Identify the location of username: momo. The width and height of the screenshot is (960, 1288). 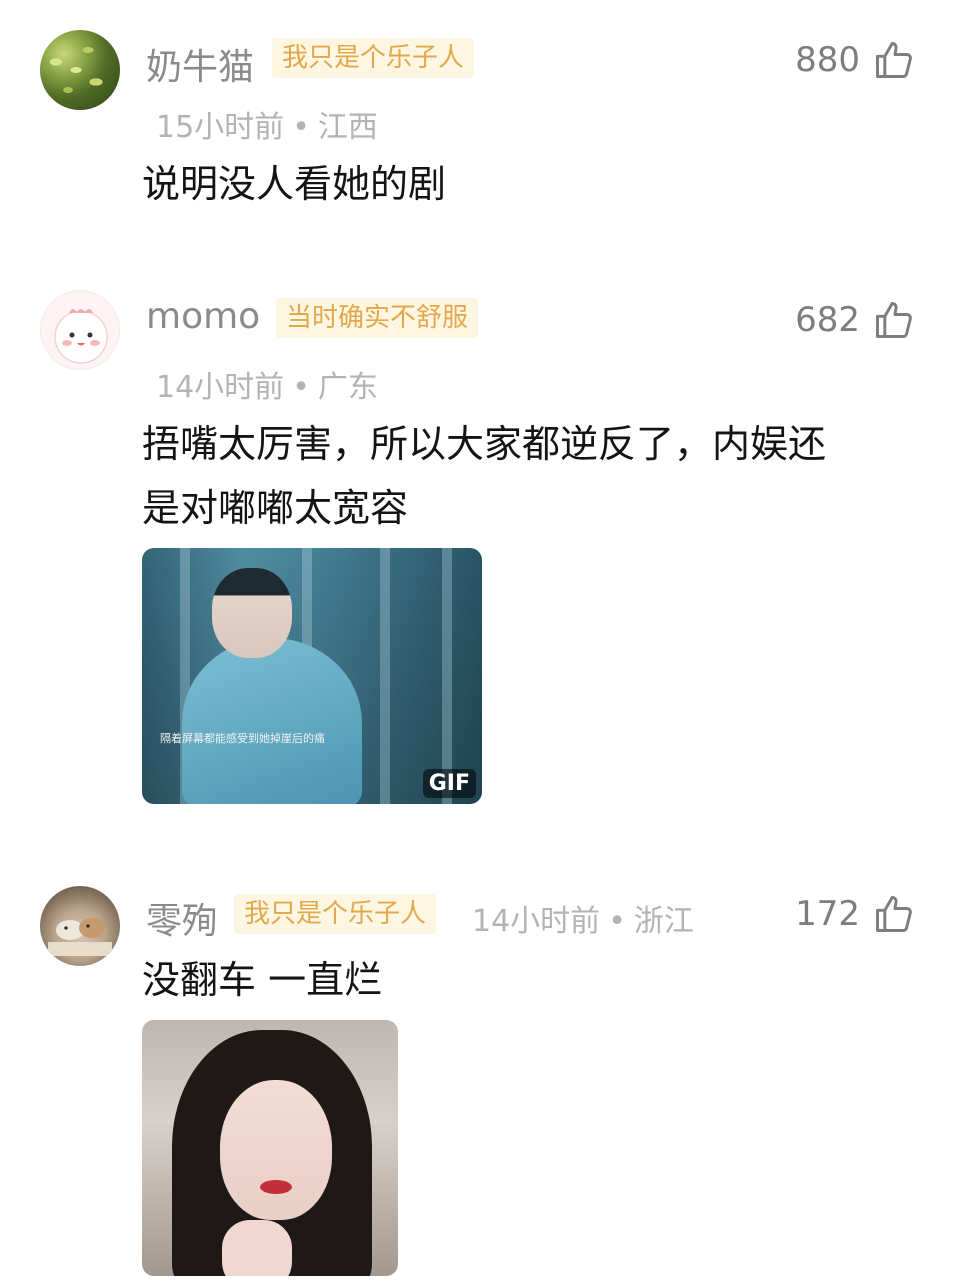
(203, 316).